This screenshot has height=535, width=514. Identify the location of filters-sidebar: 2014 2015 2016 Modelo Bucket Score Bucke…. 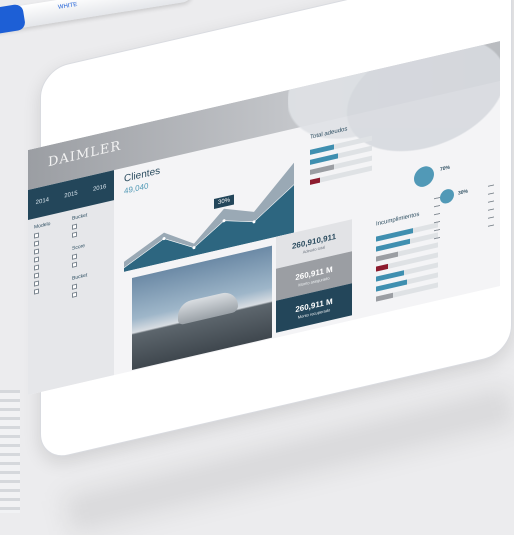
(71, 282).